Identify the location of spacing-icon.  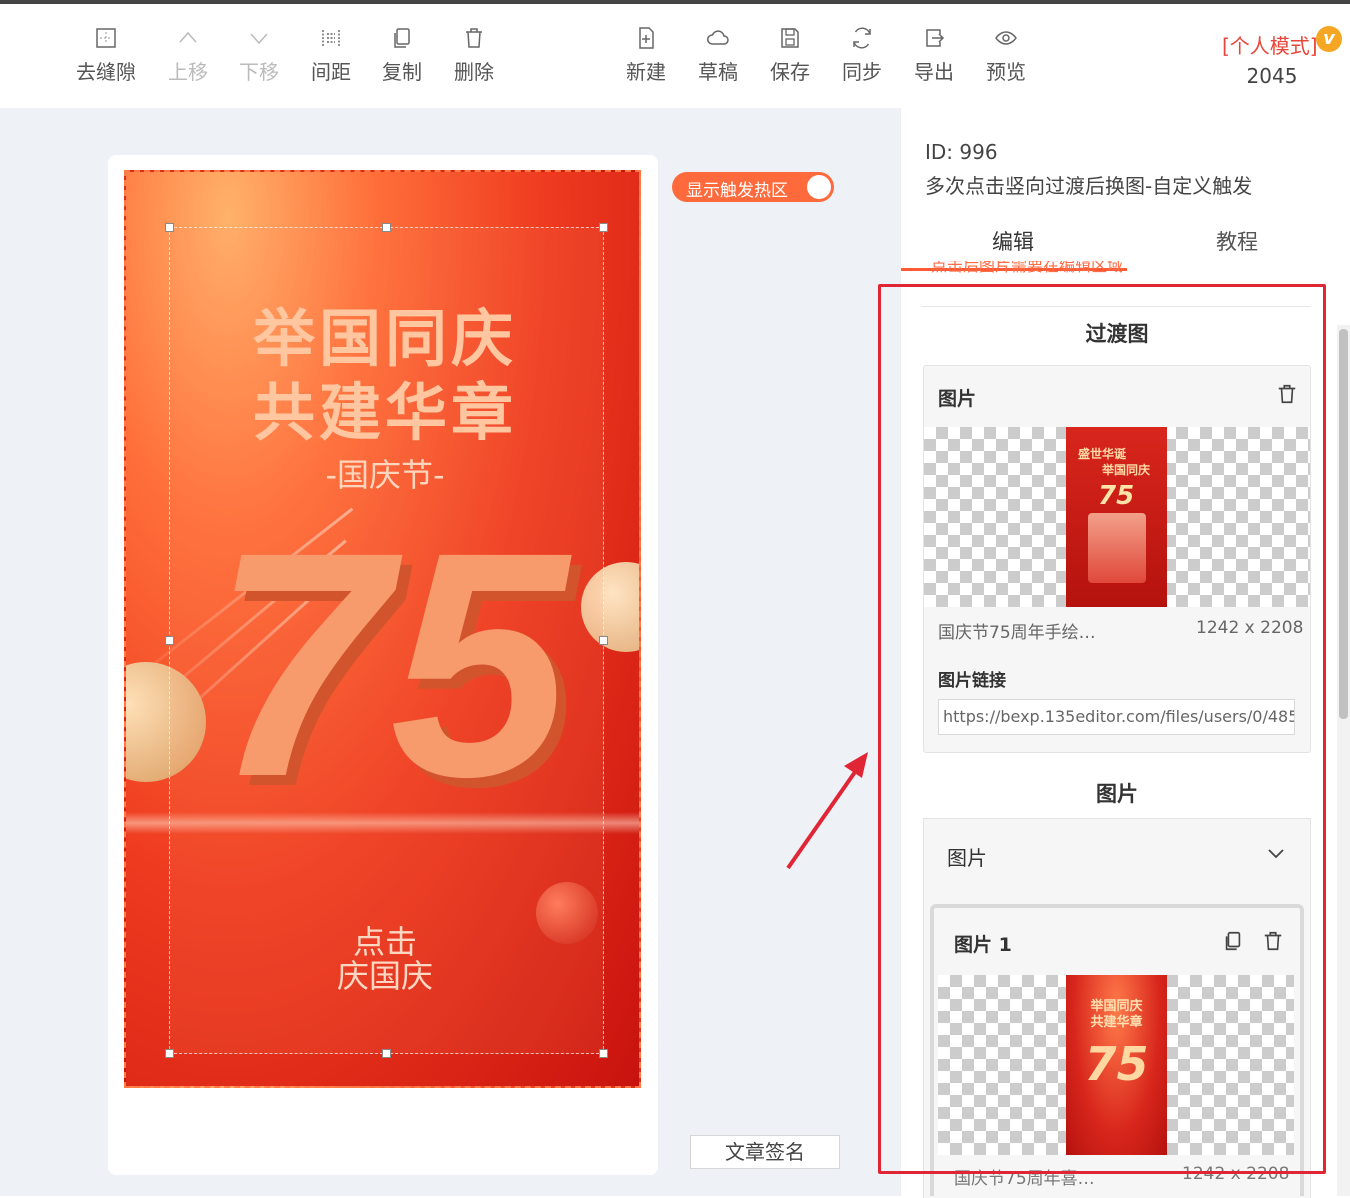
(331, 38).